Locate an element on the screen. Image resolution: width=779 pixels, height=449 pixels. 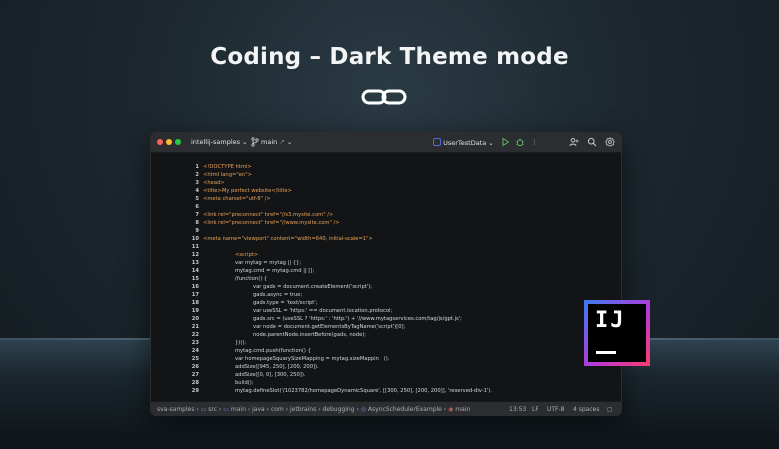
more-icon: ⋮ is located at coordinates (534, 142).